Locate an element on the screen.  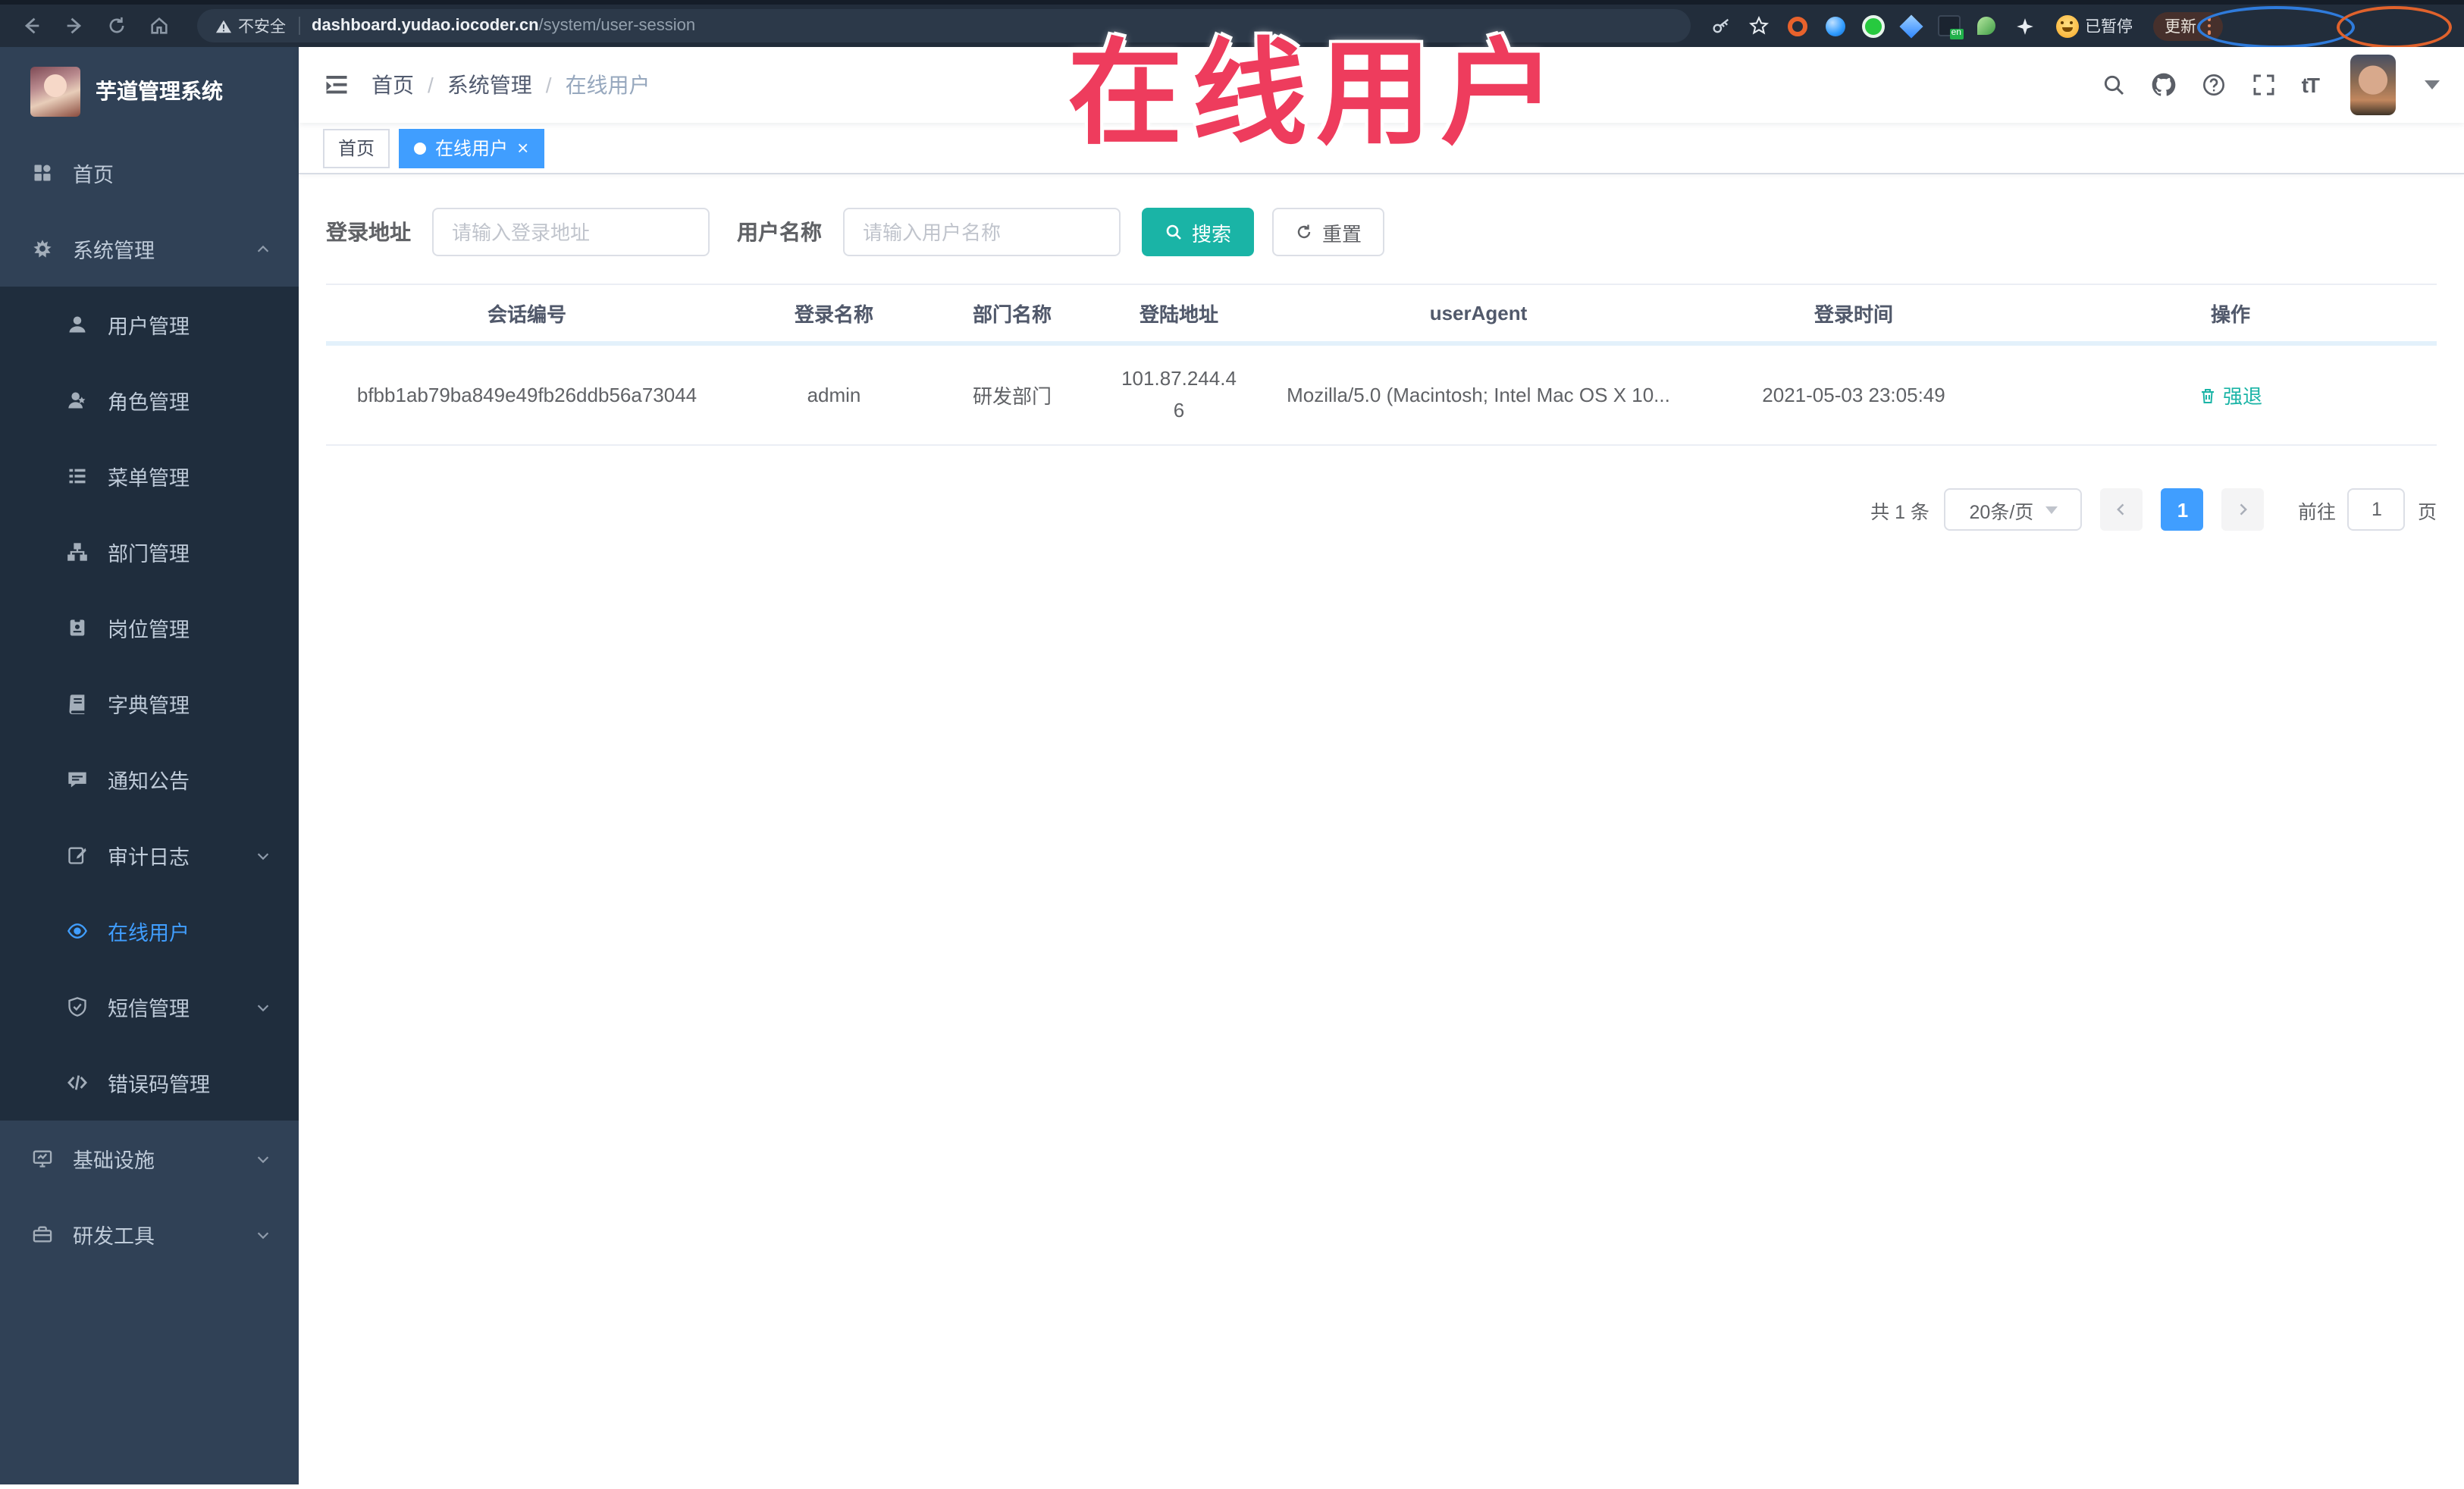
sidebar-item-home: 首页 is located at coordinates (150, 173).